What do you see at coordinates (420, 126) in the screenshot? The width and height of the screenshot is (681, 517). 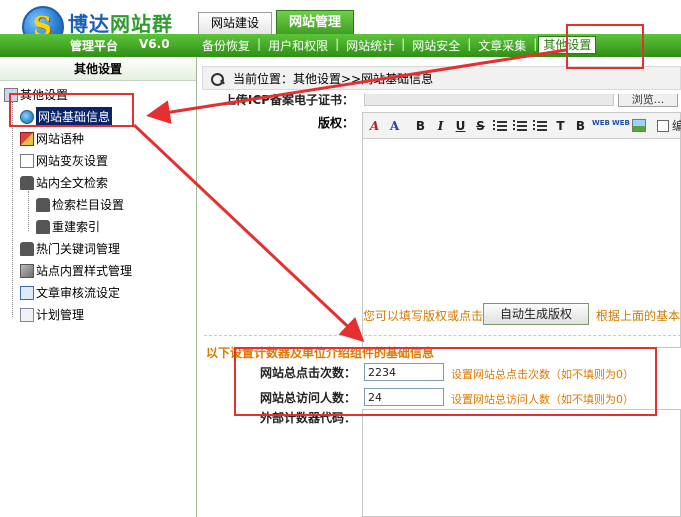 I see `bold-button: B` at bounding box center [420, 126].